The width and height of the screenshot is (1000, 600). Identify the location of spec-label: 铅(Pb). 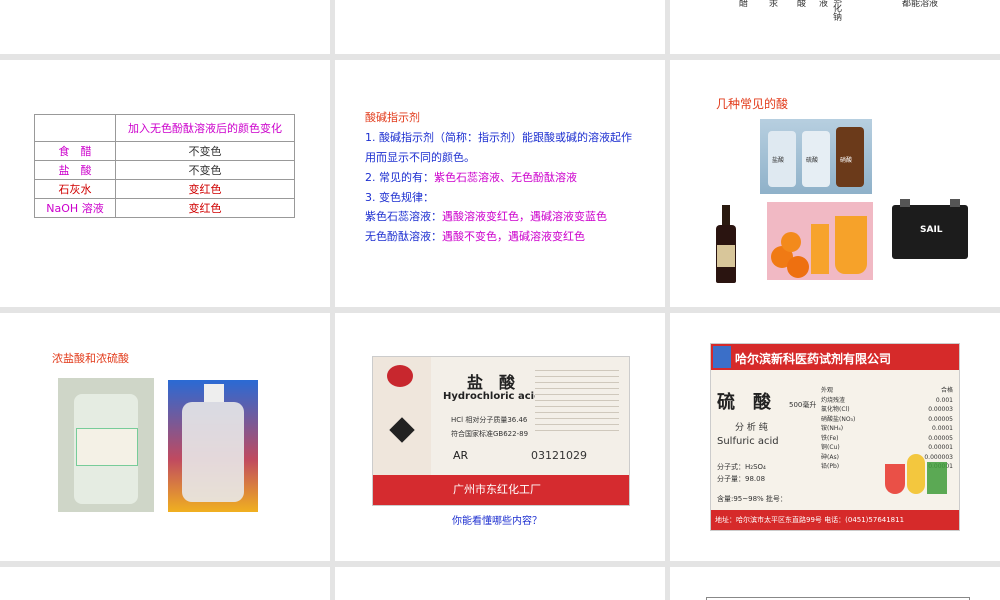
(830, 466).